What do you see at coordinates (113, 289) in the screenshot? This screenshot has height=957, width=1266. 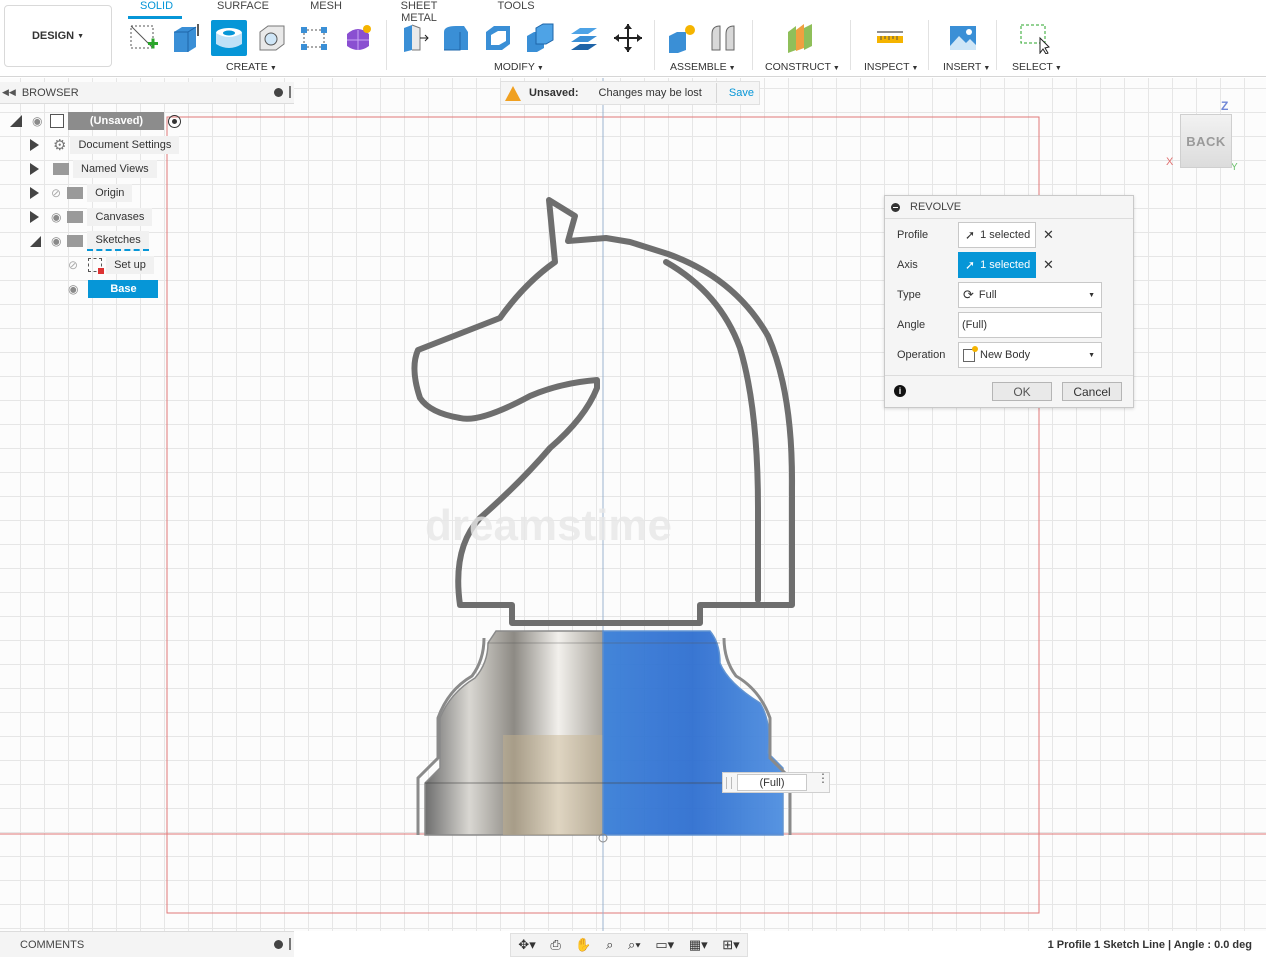 I see `tree-item-base-sketch: ◉ Base` at bounding box center [113, 289].